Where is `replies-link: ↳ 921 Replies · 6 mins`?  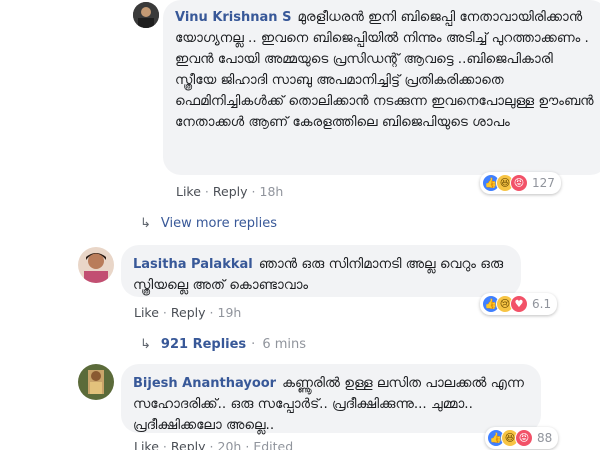
replies-link: ↳ 921 Replies · 6 mins is located at coordinates (223, 344).